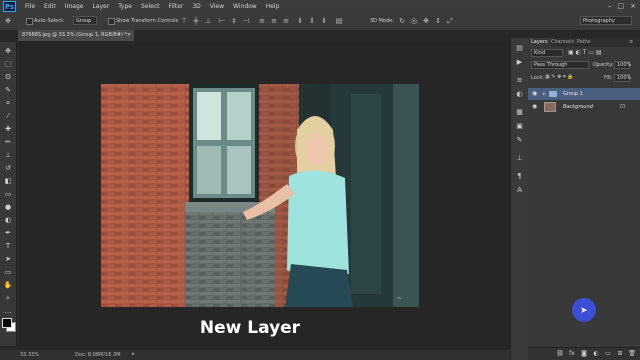  What do you see at coordinates (438, 21) in the screenshot?
I see `3d-slide-icon: ⇕` at bounding box center [438, 21].